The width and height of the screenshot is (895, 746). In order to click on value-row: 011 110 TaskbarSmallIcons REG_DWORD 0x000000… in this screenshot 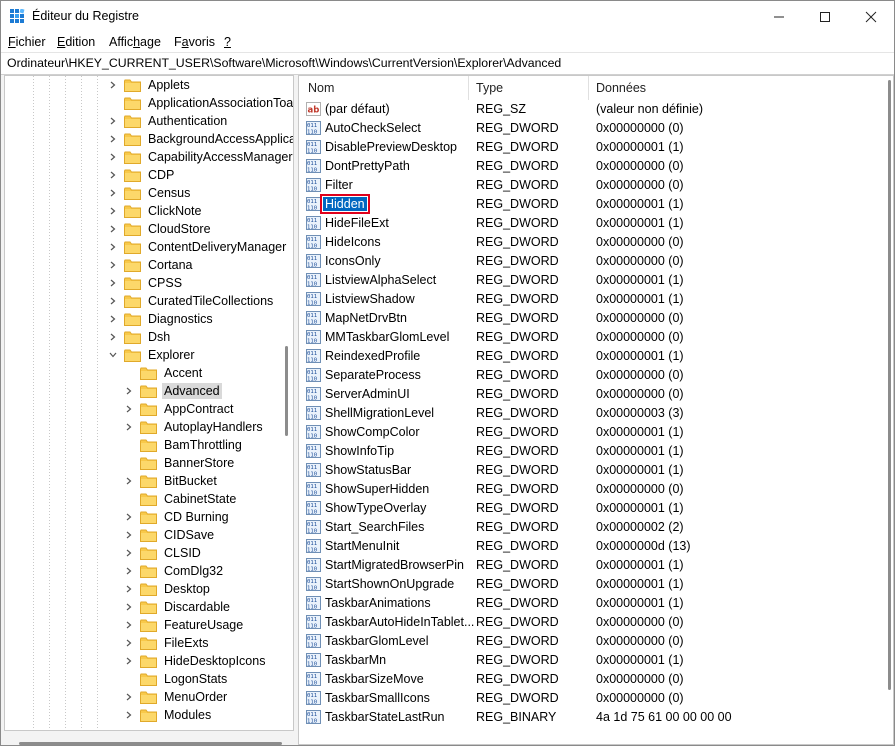, I will do `click(589, 698)`.